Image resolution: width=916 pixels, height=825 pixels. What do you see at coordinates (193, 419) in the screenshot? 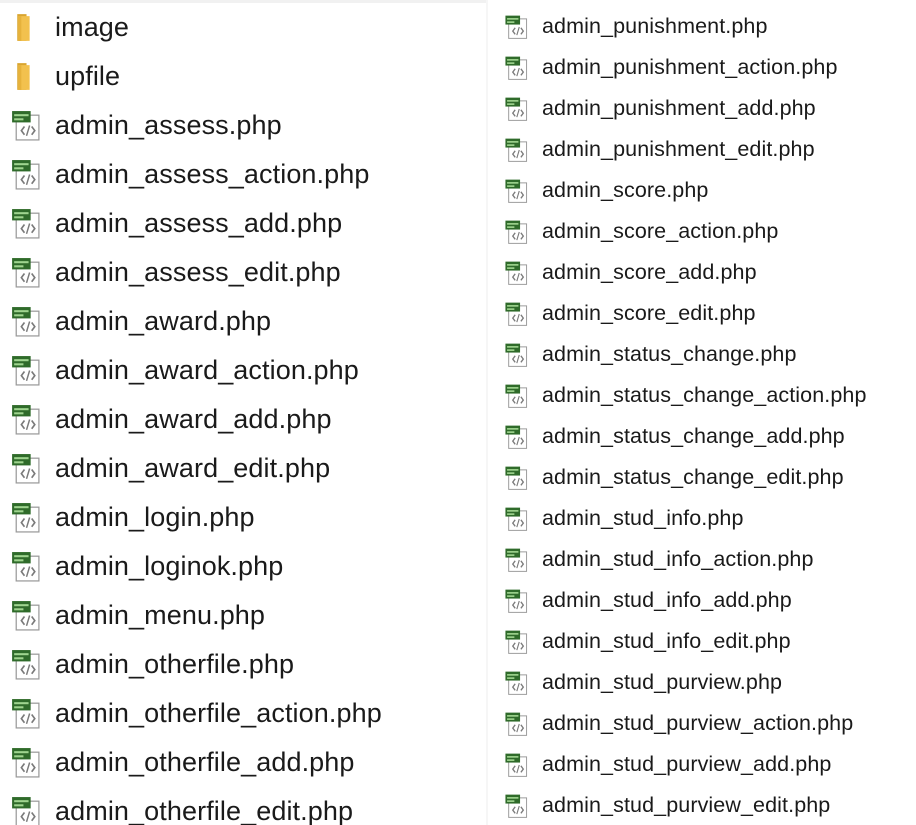
I see `file-name: admin_award_add.php` at bounding box center [193, 419].